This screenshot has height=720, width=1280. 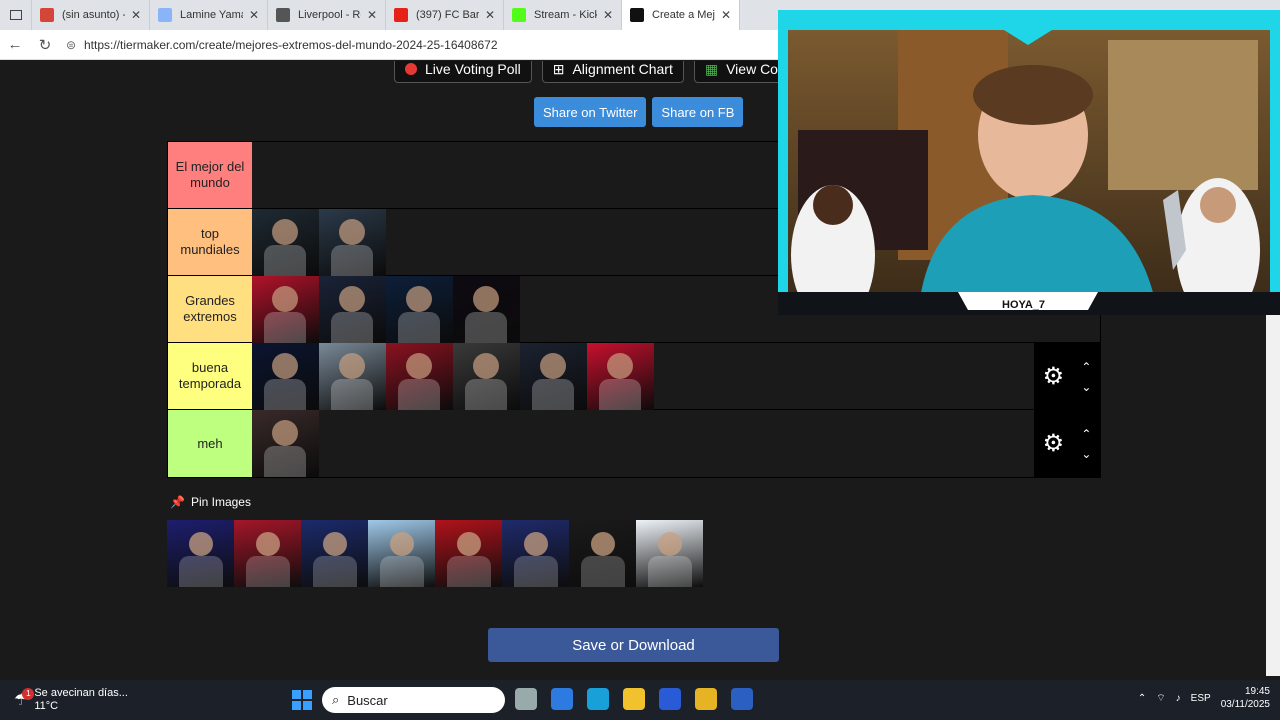 What do you see at coordinates (1245, 698) in the screenshot?
I see `clock: 19:45 03/11/2025` at bounding box center [1245, 698].